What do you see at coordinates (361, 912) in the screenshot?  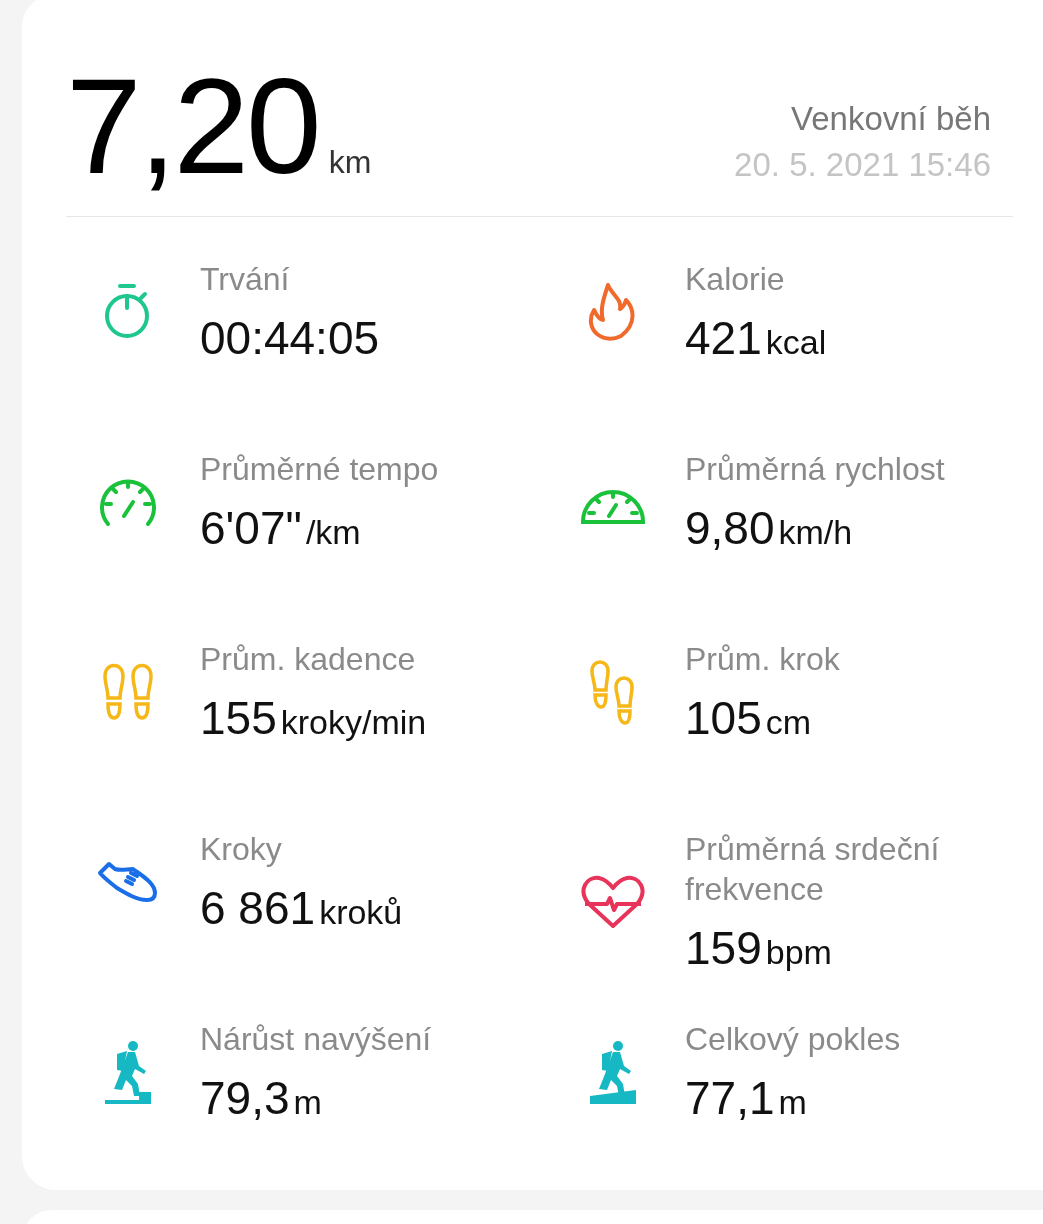 I see `metric-unit: kroků` at bounding box center [361, 912].